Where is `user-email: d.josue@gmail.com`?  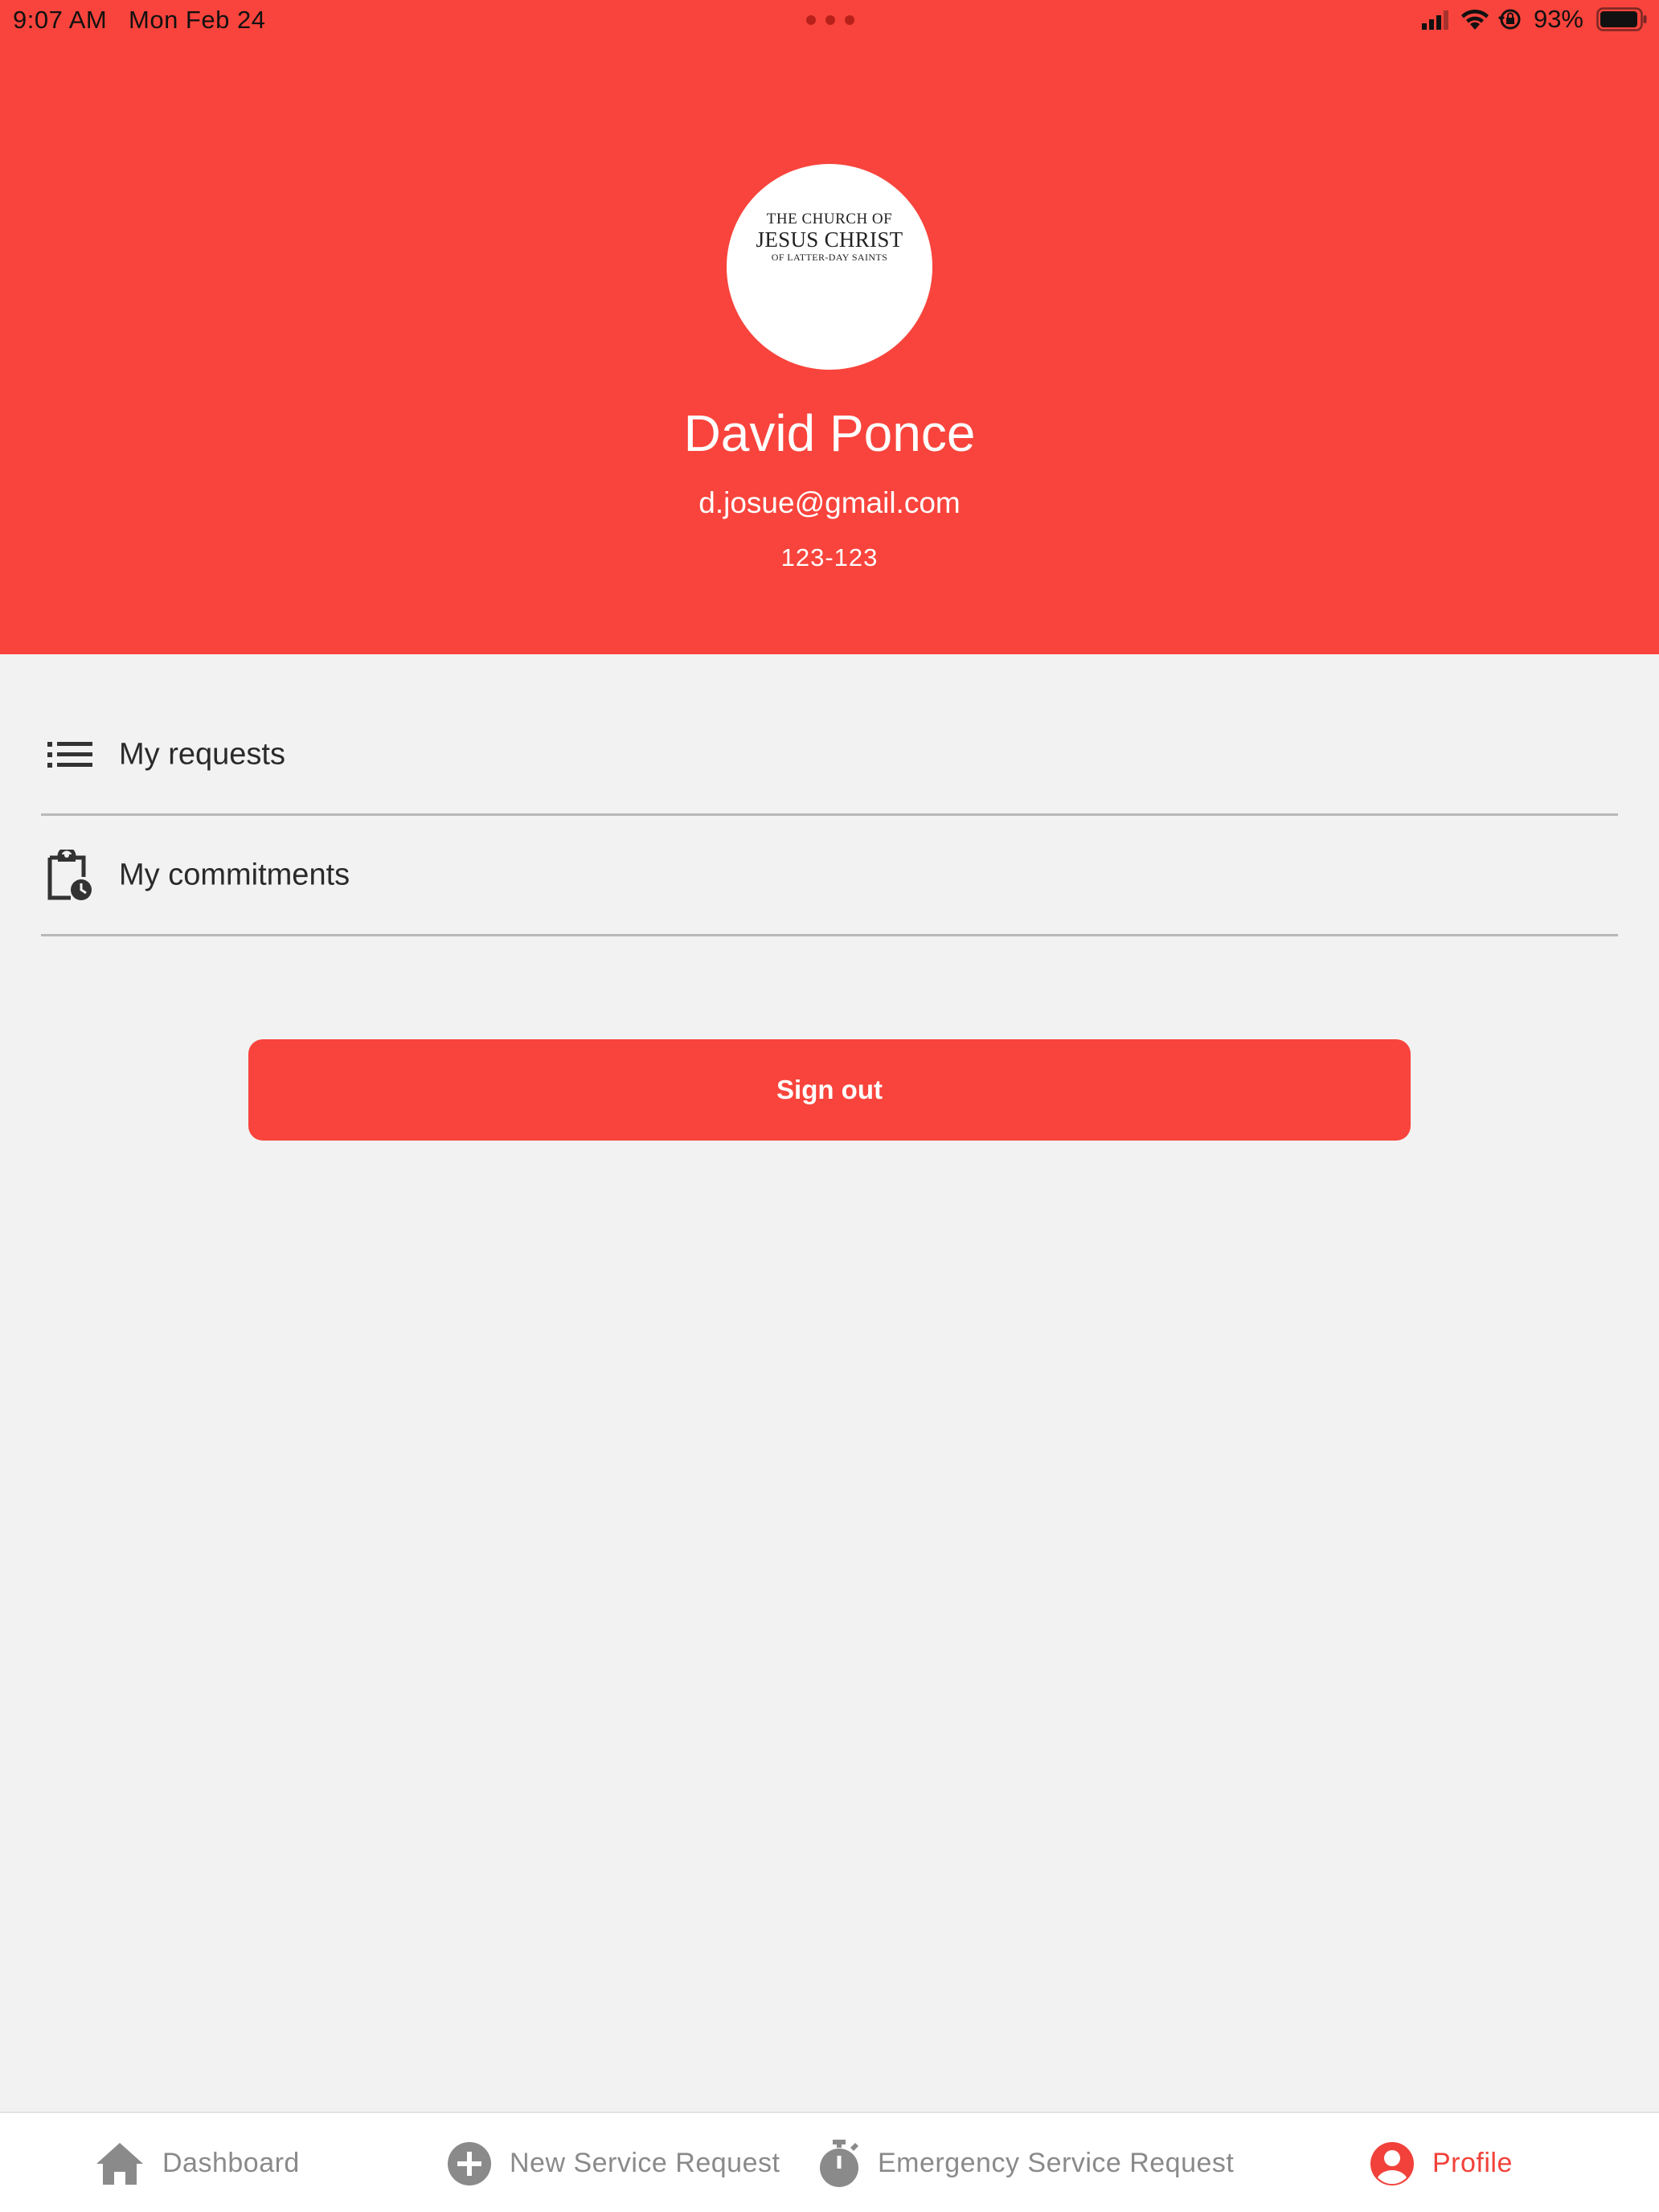
user-email: d.josue@gmail.com is located at coordinates (829, 502).